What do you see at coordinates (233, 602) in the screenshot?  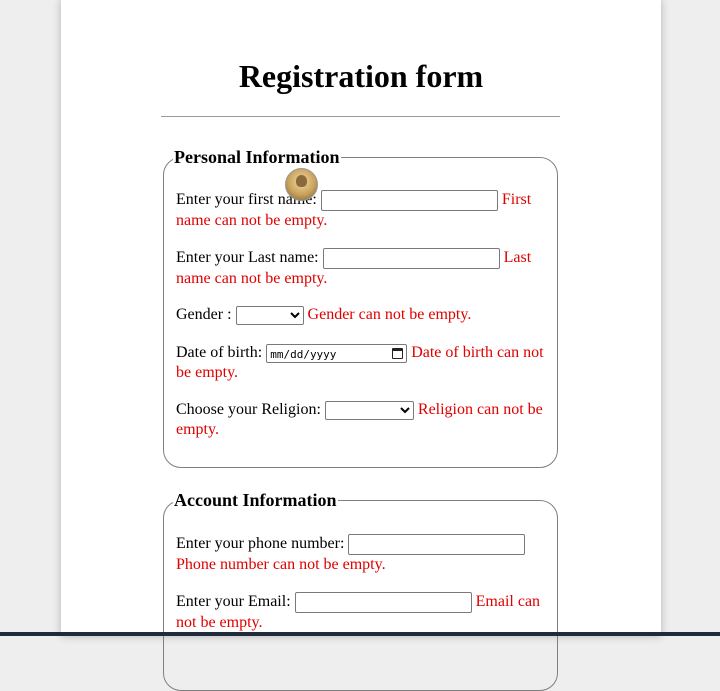 I see `email-label: Enter your Email:` at bounding box center [233, 602].